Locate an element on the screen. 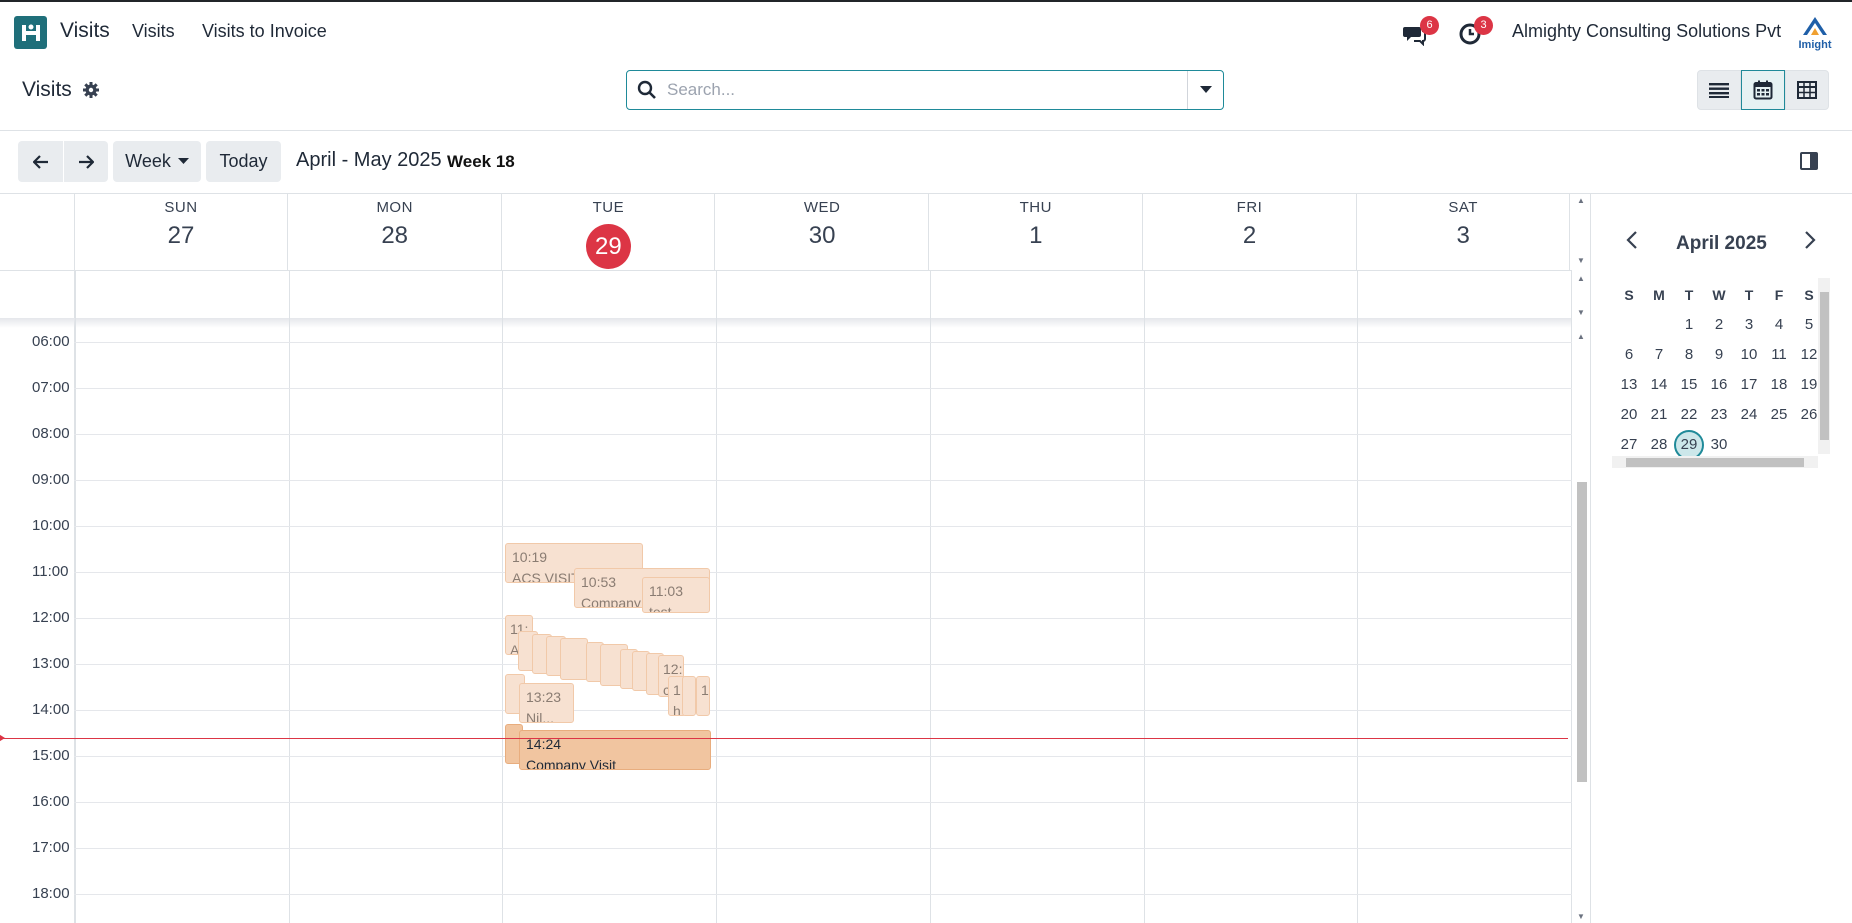 This screenshot has height=923, width=1852. mini-day: 25 is located at coordinates (1779, 415).